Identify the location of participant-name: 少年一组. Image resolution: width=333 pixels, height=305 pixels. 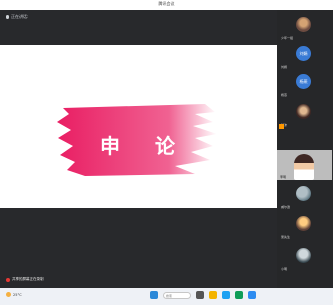
(287, 38).